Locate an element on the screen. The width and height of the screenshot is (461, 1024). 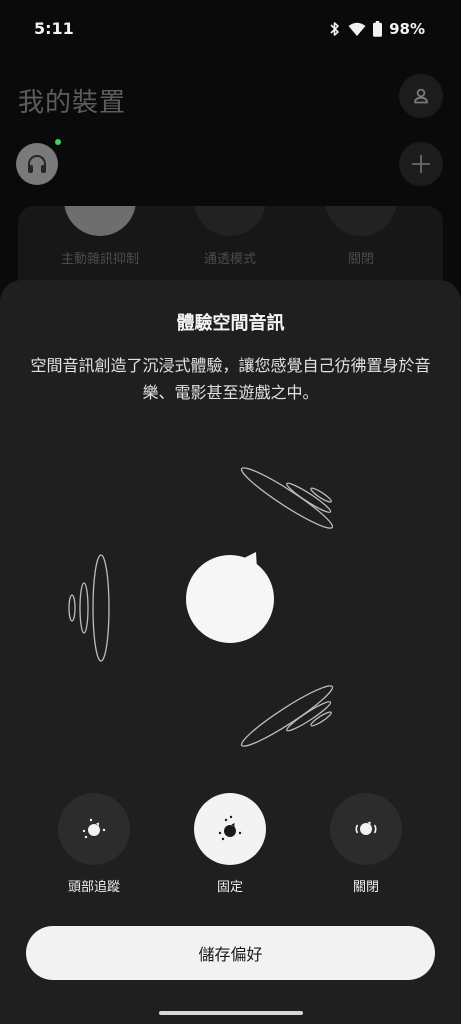
sheet-description: 空間音訊創造了沉浸式體驗，讓您感覺自己彷彿置身於音樂、電影甚至遊戲之中。 is located at coordinates (230, 379).